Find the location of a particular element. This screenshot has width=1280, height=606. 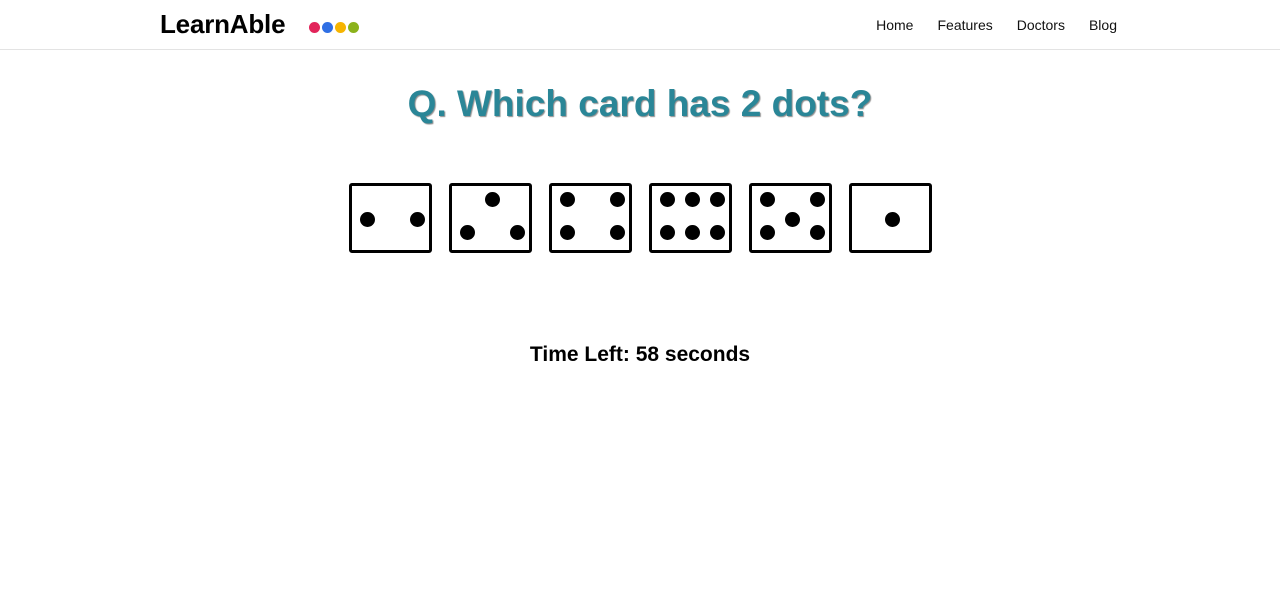

timer-text: Time Left: 58 seconds is located at coordinates (640, 354).